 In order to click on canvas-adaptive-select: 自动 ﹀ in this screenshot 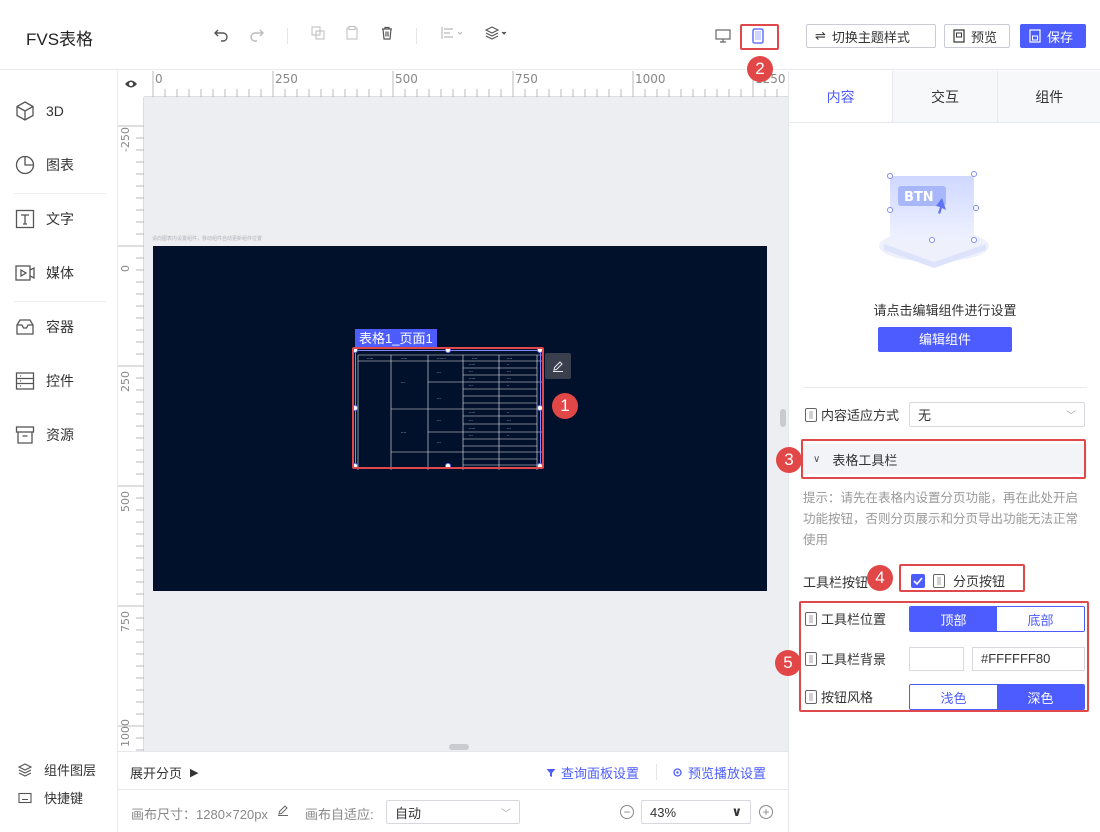, I will do `click(453, 812)`.